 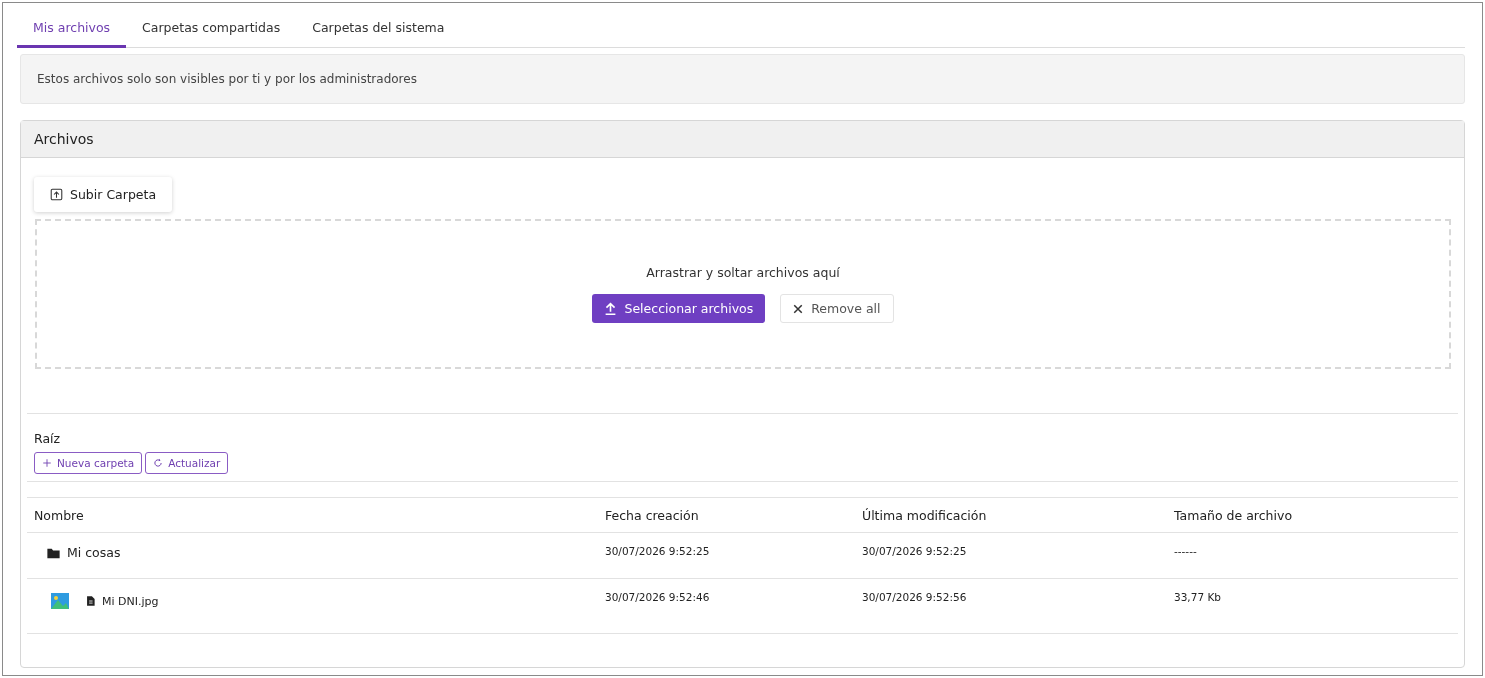 I want to click on refresh-button: Actualizar, so click(x=187, y=463).